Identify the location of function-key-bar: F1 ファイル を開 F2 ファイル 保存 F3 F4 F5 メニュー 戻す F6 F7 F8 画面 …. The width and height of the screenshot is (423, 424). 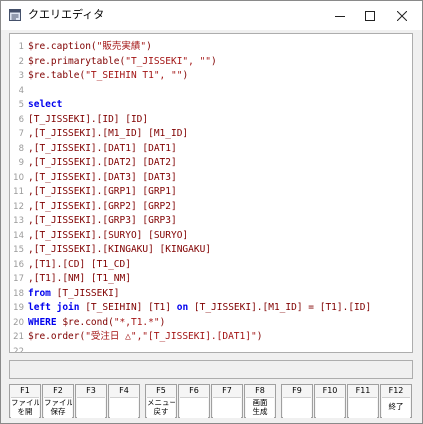
(212, 401).